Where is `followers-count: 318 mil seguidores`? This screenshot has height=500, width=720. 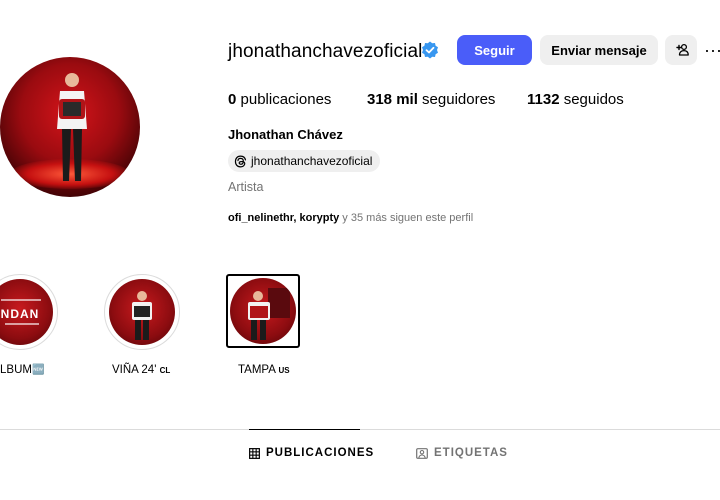 followers-count: 318 mil seguidores is located at coordinates (431, 99).